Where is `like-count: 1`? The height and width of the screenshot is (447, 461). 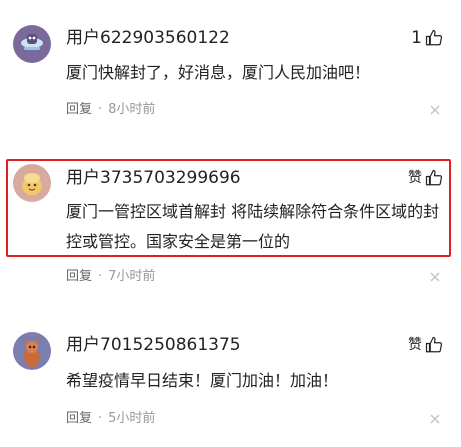
like-count: 1 is located at coordinates (416, 38).